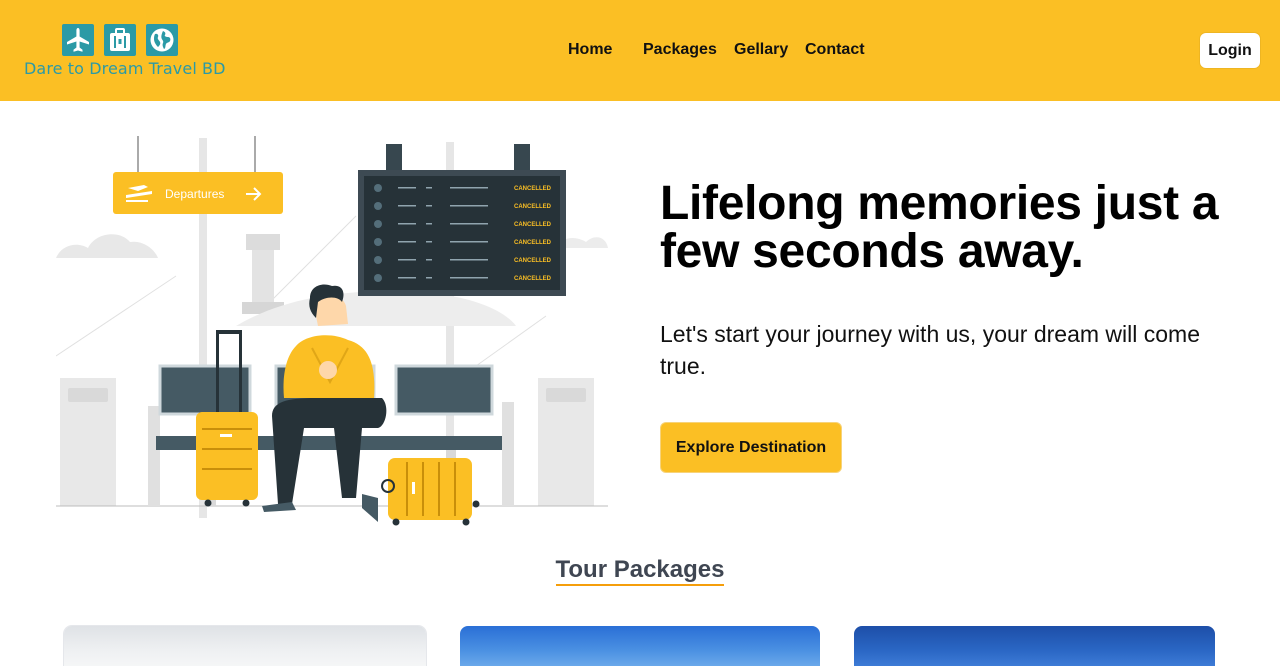 The height and width of the screenshot is (666, 1280). I want to click on board-status-2: CANCELLED, so click(533, 207).